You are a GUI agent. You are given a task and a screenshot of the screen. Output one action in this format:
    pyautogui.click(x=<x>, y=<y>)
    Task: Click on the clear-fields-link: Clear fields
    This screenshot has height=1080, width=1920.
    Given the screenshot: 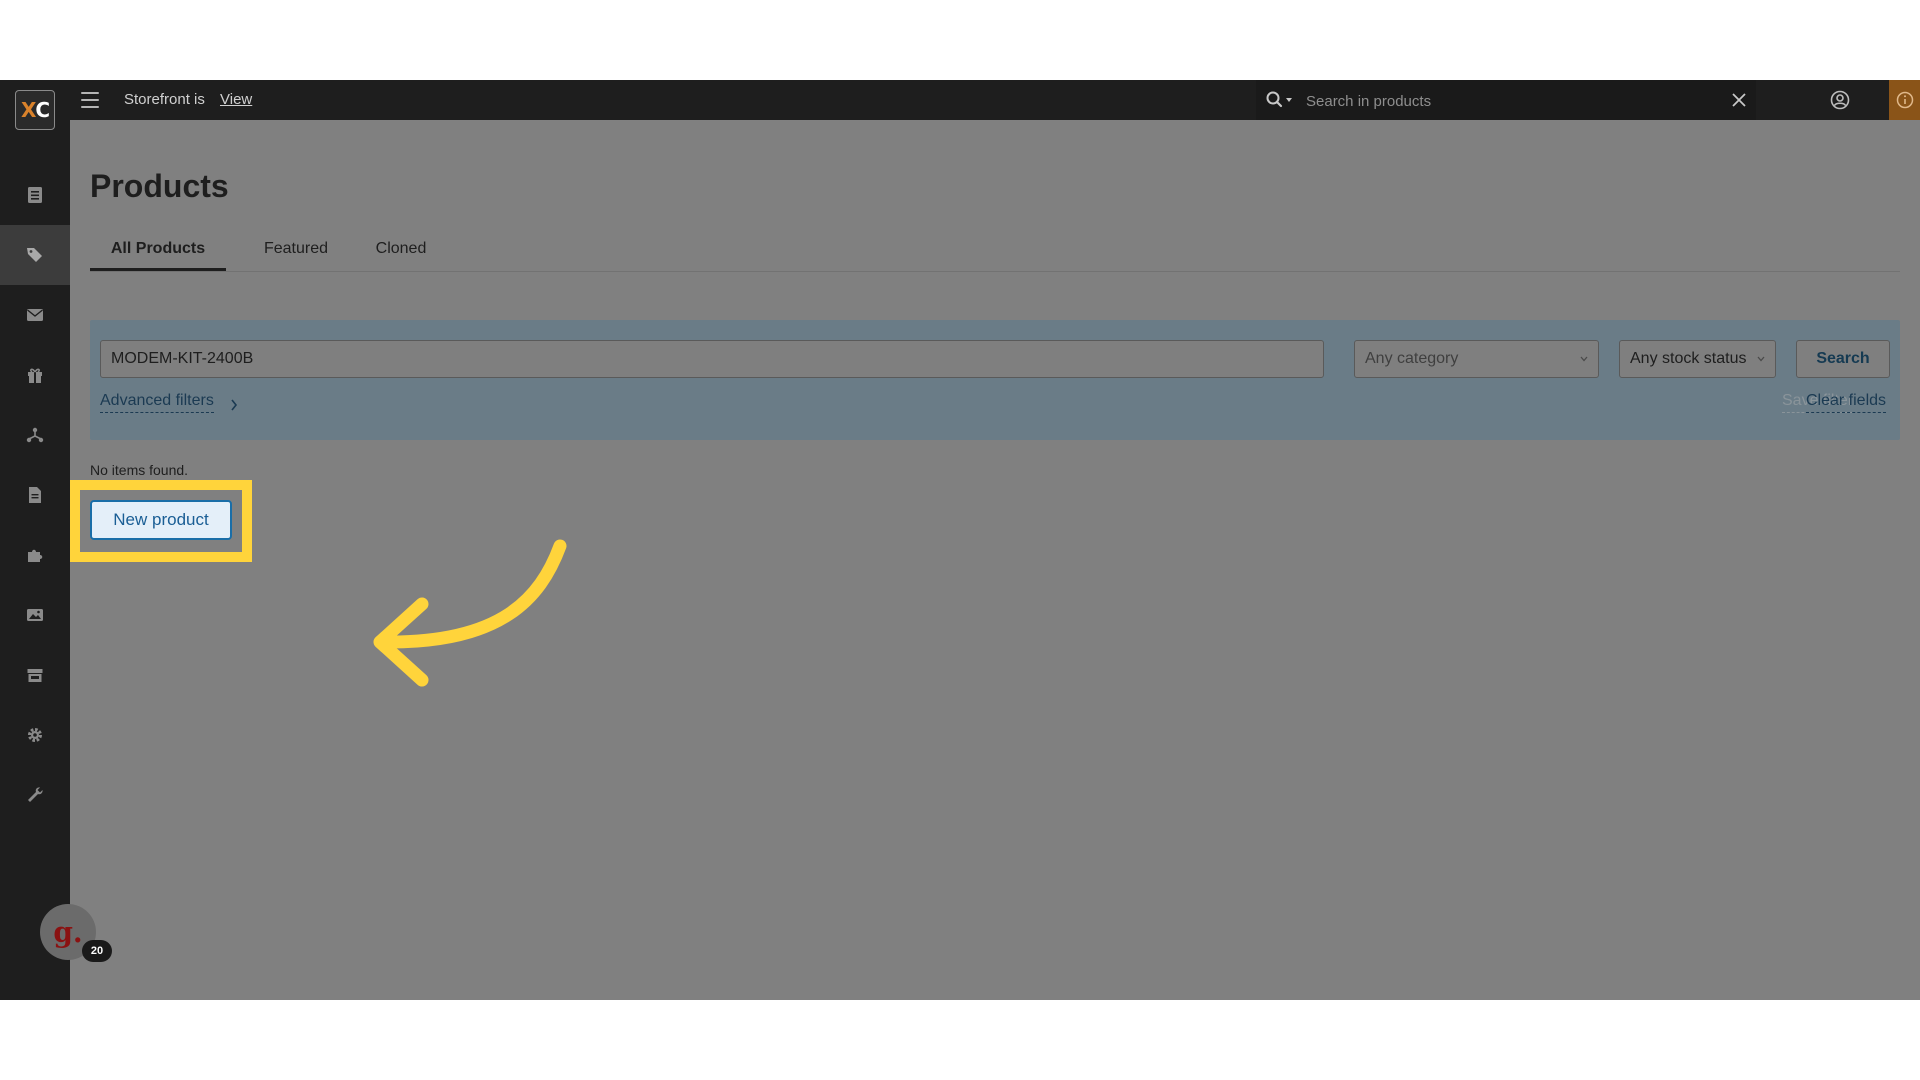 What is the action you would take?
    pyautogui.click(x=1846, y=402)
    